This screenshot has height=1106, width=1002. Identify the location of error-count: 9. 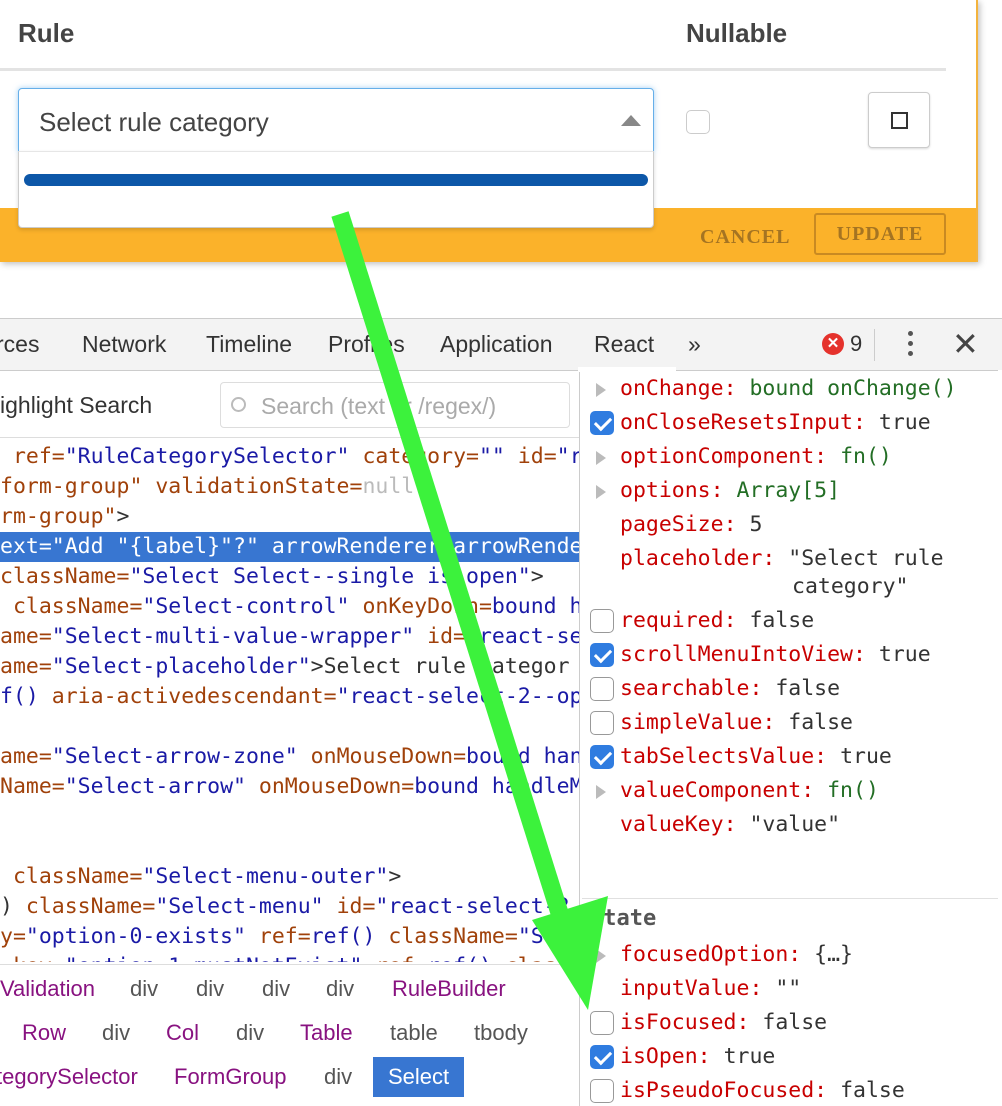
(856, 344).